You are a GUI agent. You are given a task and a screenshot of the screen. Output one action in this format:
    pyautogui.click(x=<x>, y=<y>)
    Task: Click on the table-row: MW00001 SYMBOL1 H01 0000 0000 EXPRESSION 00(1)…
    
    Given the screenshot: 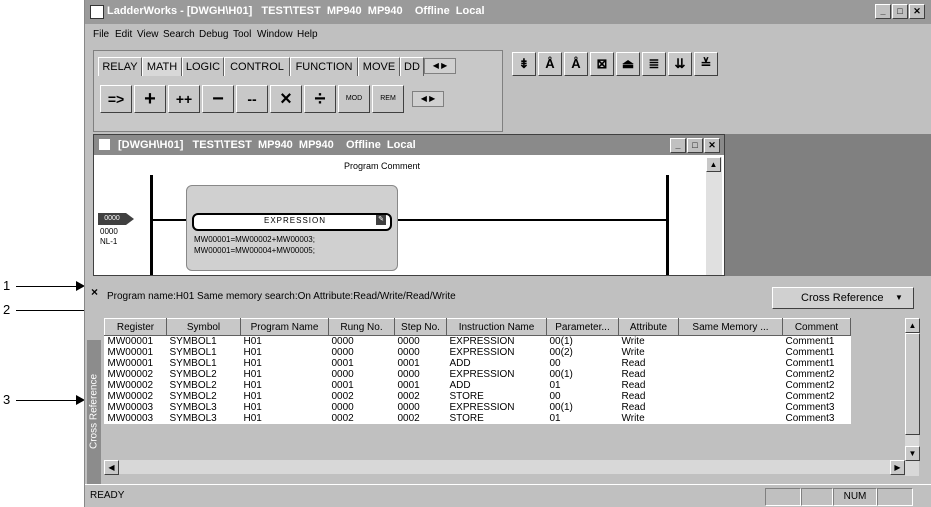 What is the action you would take?
    pyautogui.click(x=478, y=342)
    